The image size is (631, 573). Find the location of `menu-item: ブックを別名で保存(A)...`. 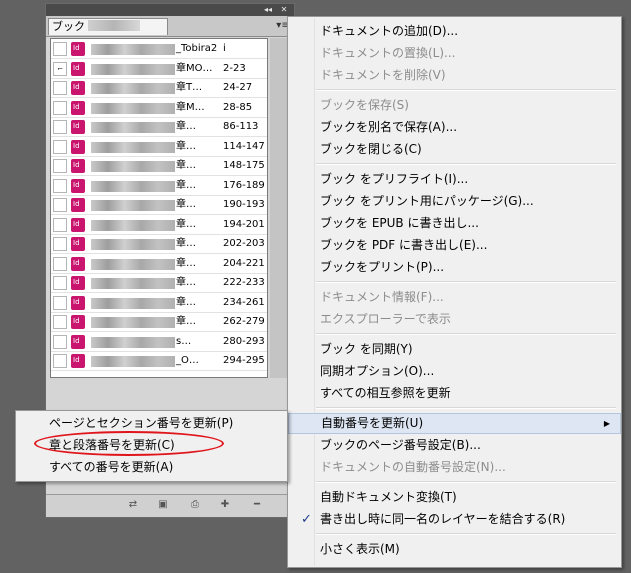

menu-item: ブックを別名で保存(A)... is located at coordinates (454, 127).